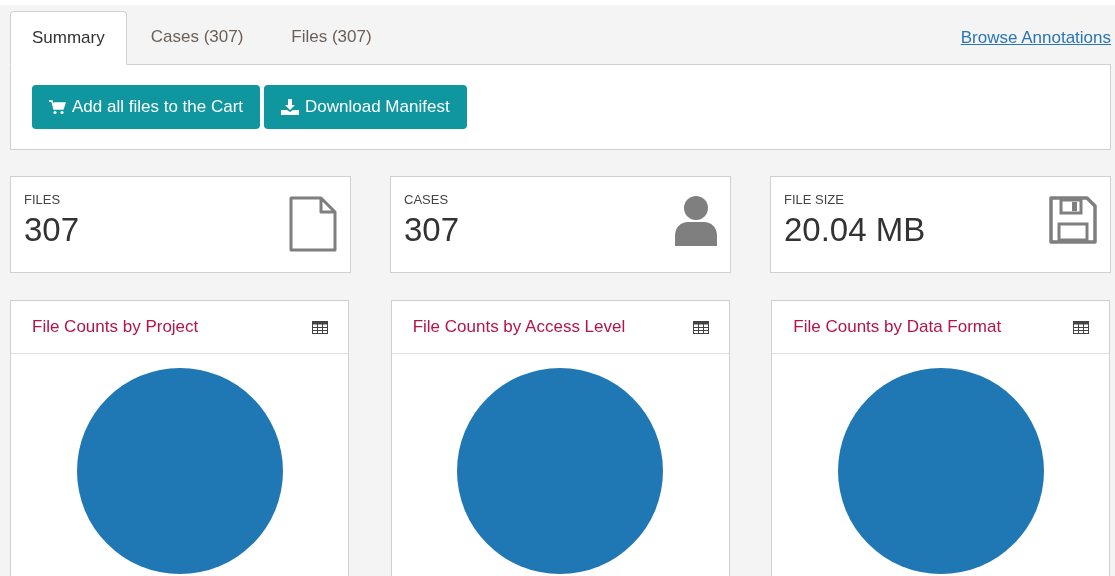  Describe the element at coordinates (331, 37) in the screenshot. I see `tab: Files (307)` at that location.